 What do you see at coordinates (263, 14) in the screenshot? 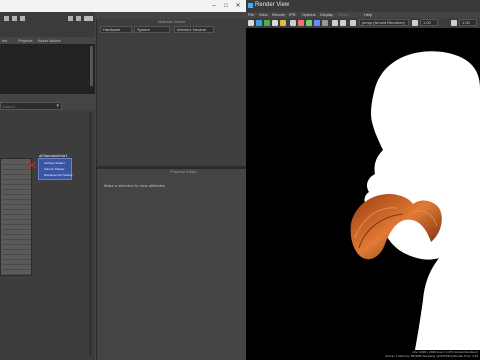
I see `menu-view: View` at bounding box center [263, 14].